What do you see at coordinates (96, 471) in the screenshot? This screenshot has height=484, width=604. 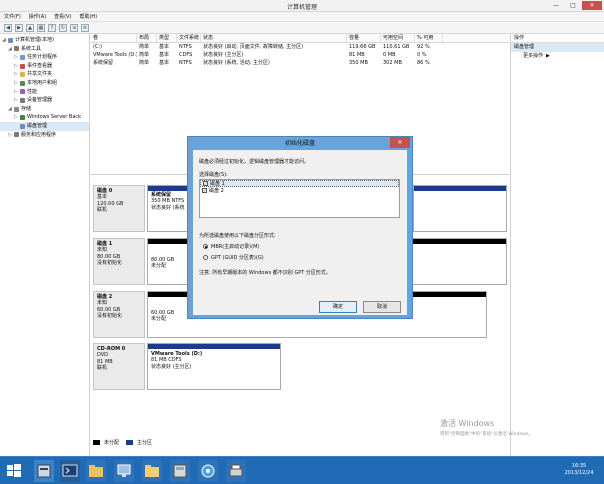 I see `explorer-icon` at bounding box center [96, 471].